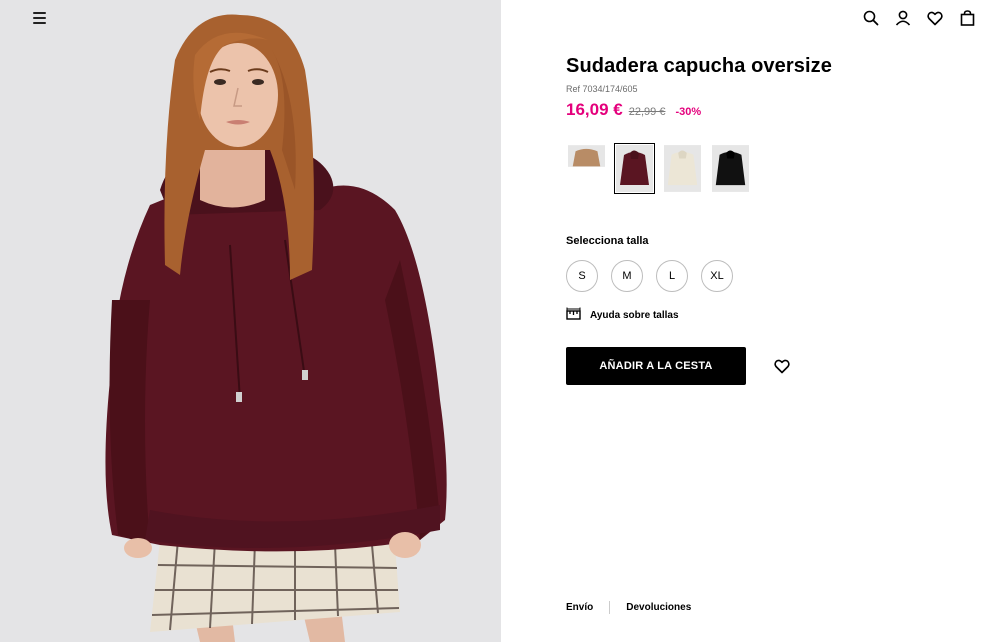  Describe the element at coordinates (699, 66) in the screenshot. I see `product-title: Sudadera capucha oversize` at that location.